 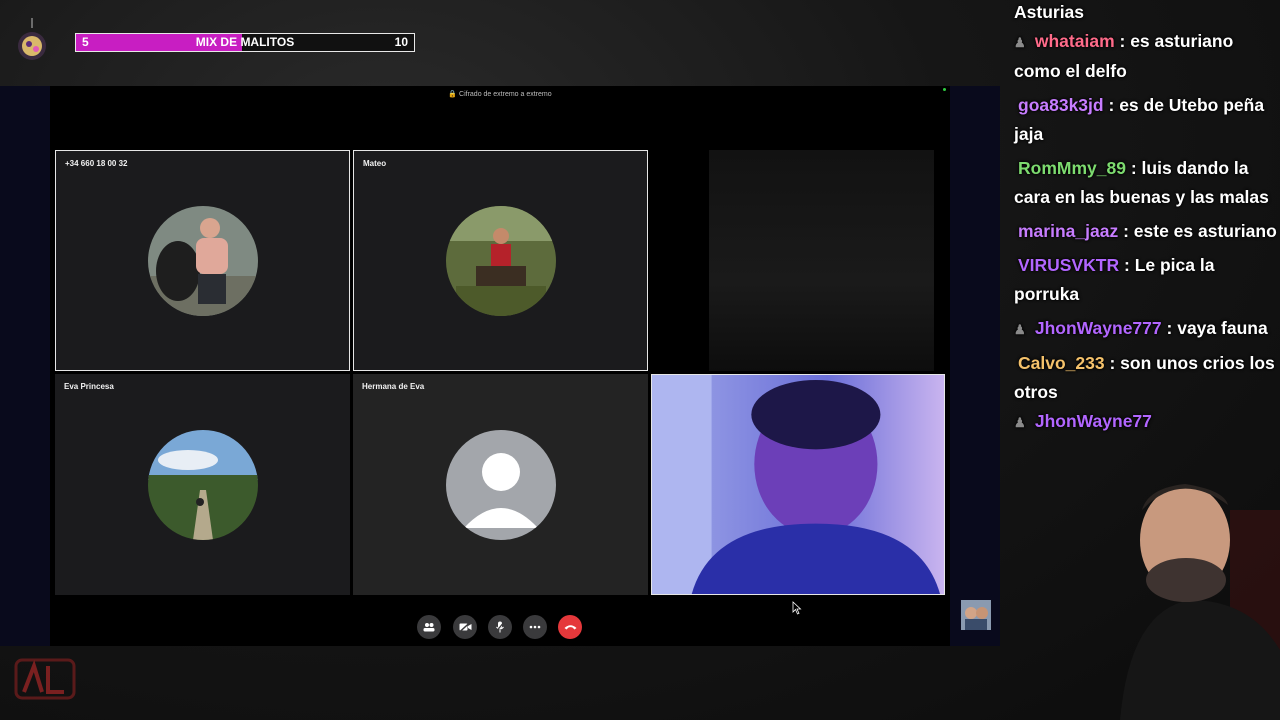 I want to click on chat-username: marina_jaaz, so click(x=1068, y=231).